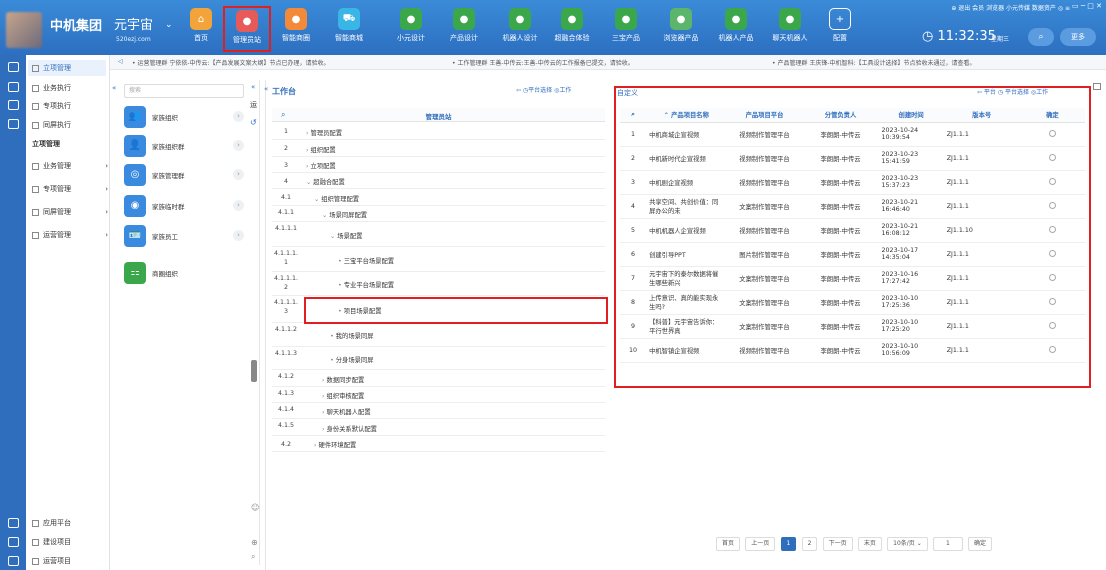 This screenshot has width=1106, height=570. I want to click on column-header: 产品项目平台, so click(764, 115).